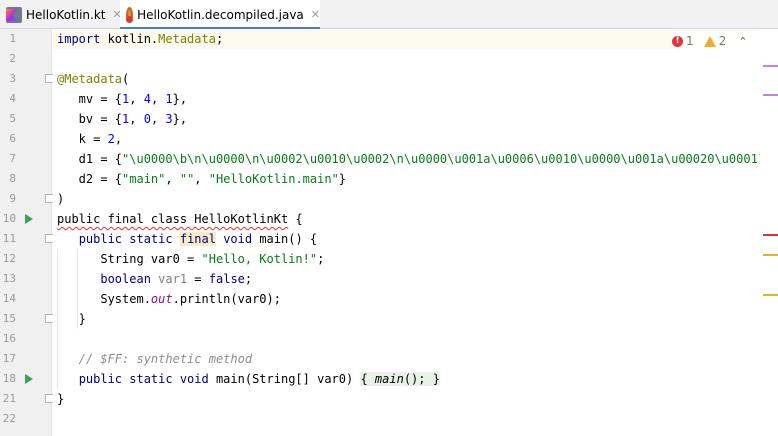  Describe the element at coordinates (9, 238) in the screenshot. I see `line-number: 11` at that location.